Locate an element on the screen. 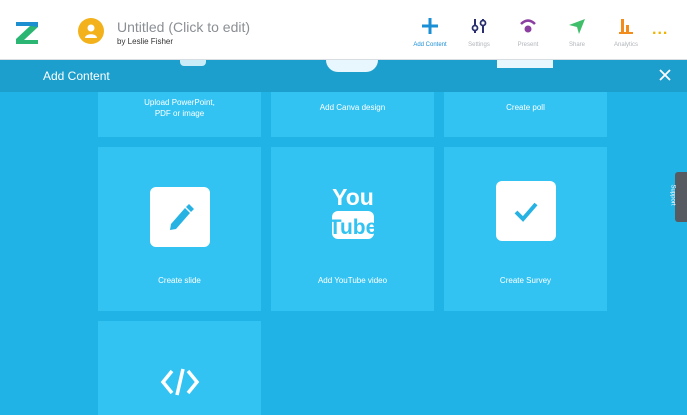 Image resolution: width=687 pixels, height=415 pixels. support-label: Support is located at coordinates (672, 195).